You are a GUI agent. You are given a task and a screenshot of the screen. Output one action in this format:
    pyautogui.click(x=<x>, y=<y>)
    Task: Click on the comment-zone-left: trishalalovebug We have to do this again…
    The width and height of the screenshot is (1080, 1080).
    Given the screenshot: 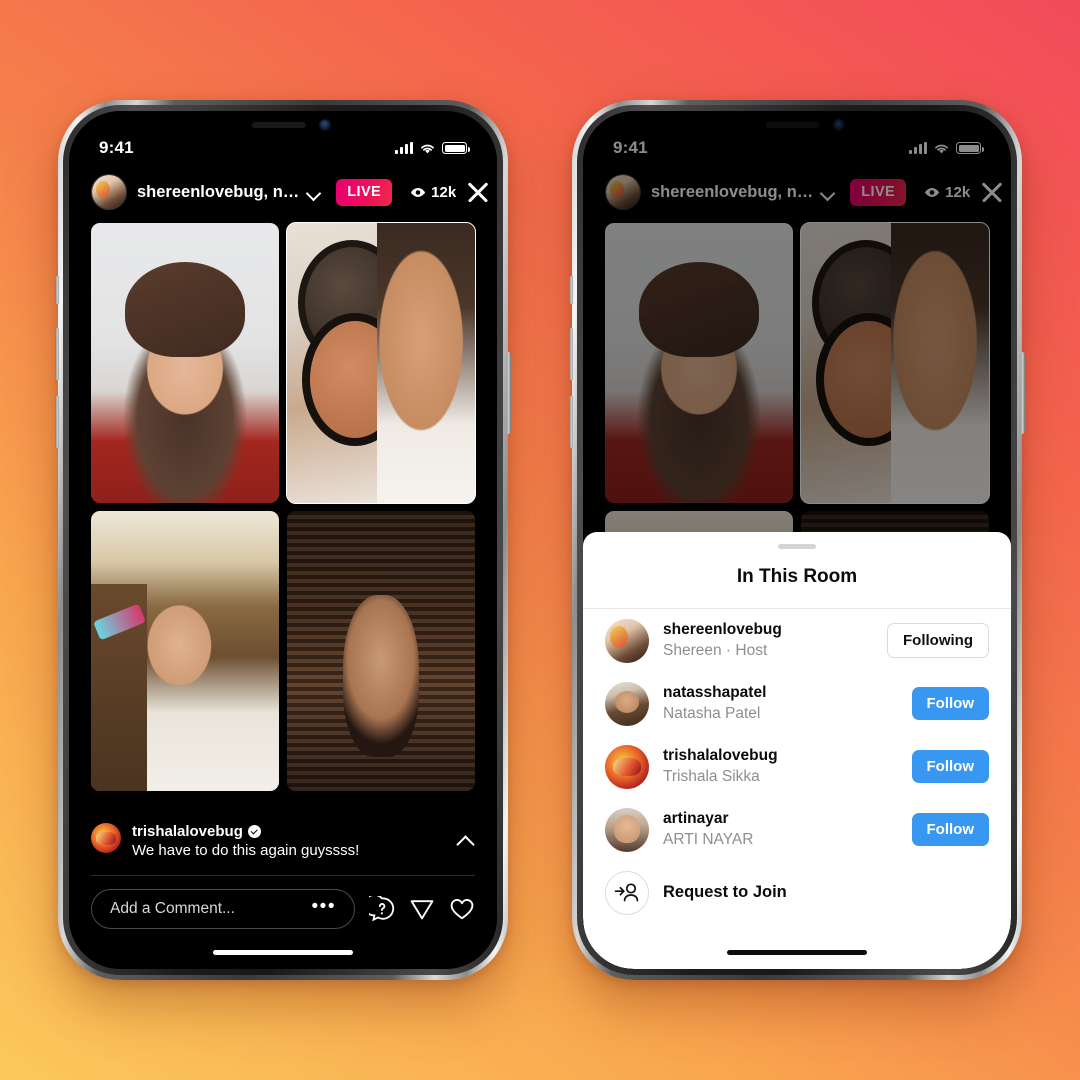 What is the action you would take?
    pyautogui.click(x=283, y=889)
    